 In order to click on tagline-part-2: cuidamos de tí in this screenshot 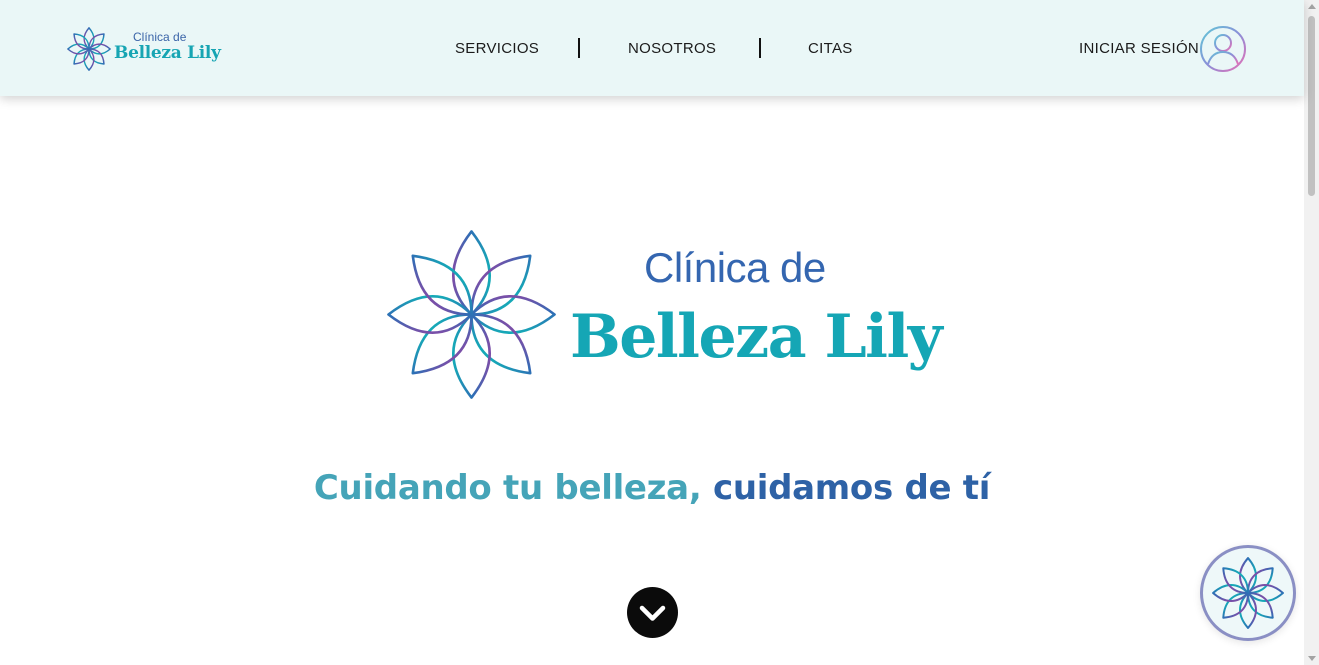, I will do `click(851, 488)`.